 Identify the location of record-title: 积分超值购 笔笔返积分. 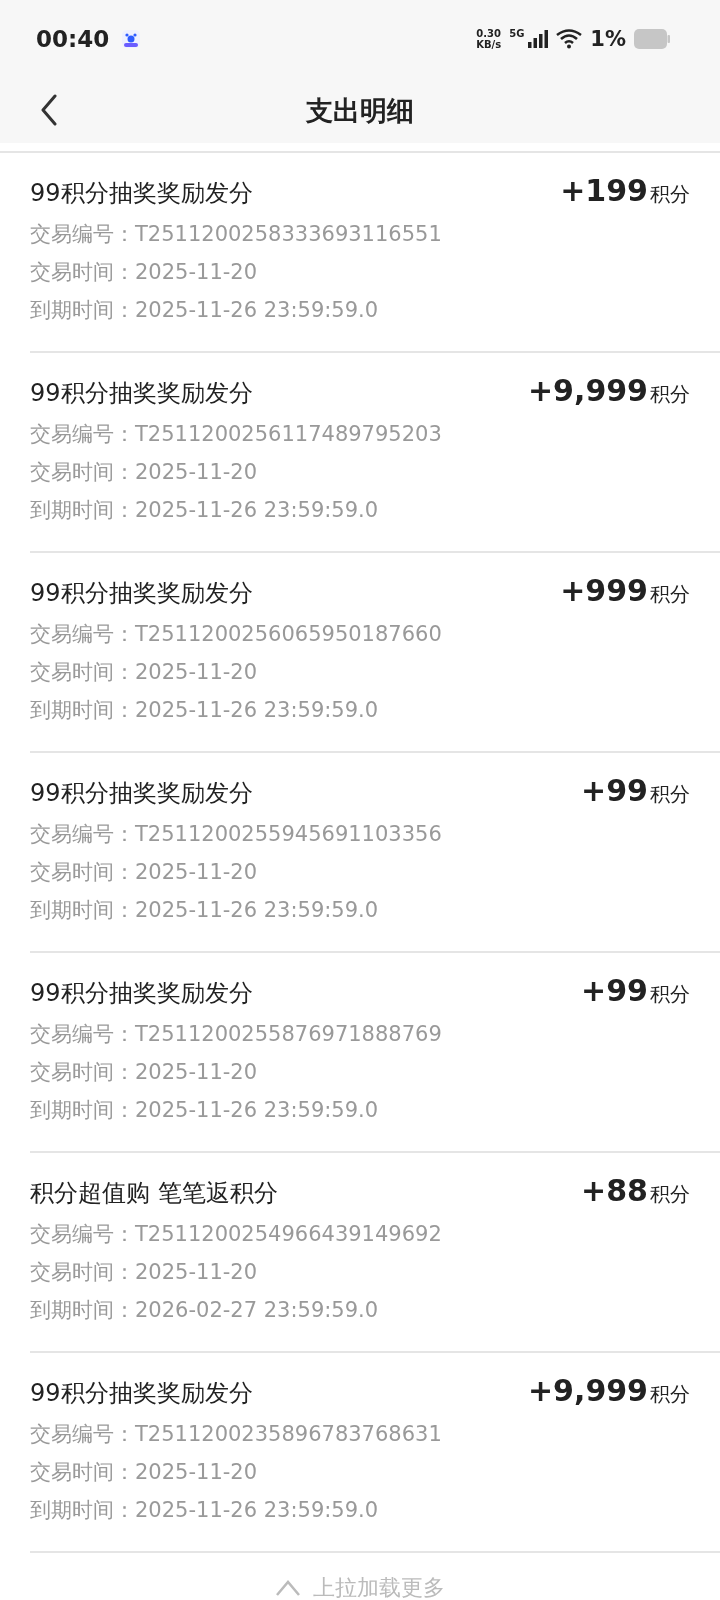
(154, 1193).